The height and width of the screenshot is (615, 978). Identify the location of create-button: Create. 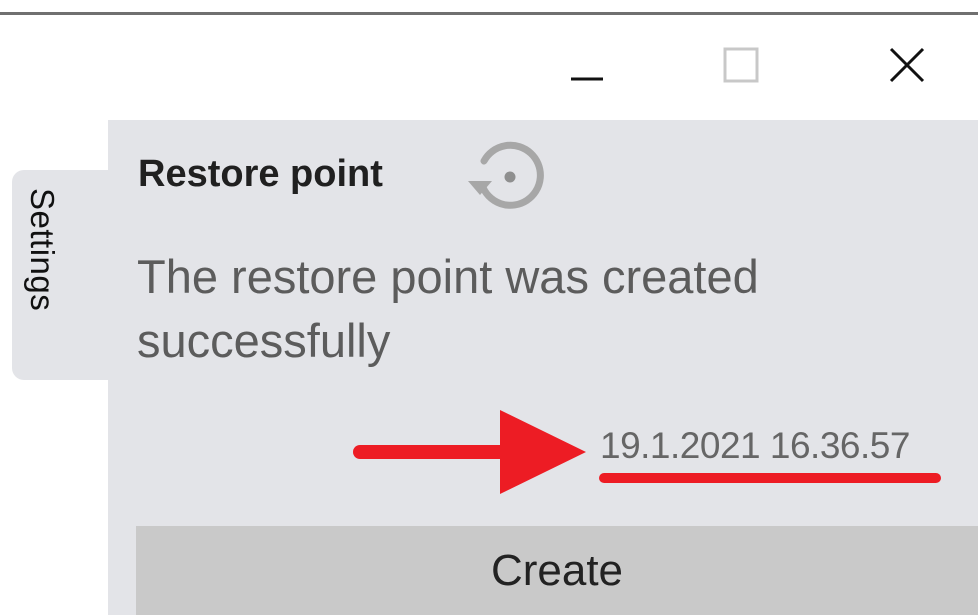
(557, 570).